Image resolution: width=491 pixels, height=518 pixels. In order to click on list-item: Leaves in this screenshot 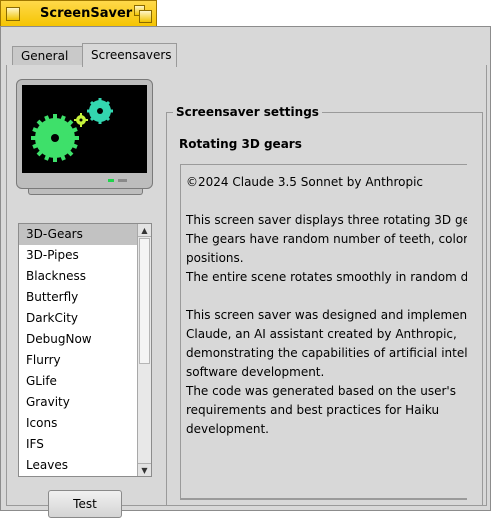, I will do `click(78, 465)`.